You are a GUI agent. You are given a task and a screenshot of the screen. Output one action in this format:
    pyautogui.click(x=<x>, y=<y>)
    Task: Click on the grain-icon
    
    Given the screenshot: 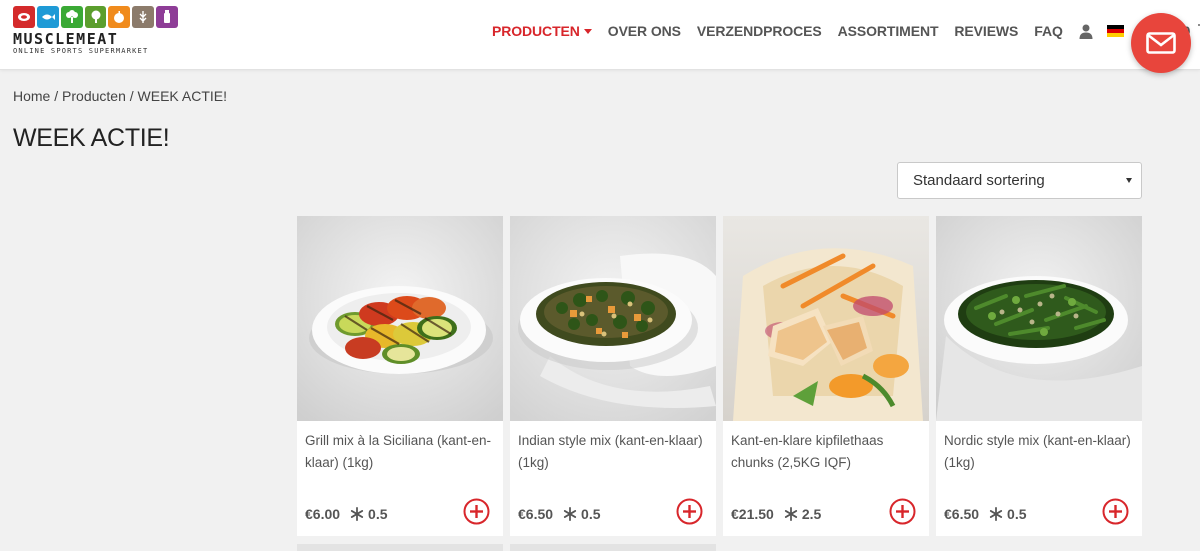 What is the action you would take?
    pyautogui.click(x=143, y=17)
    